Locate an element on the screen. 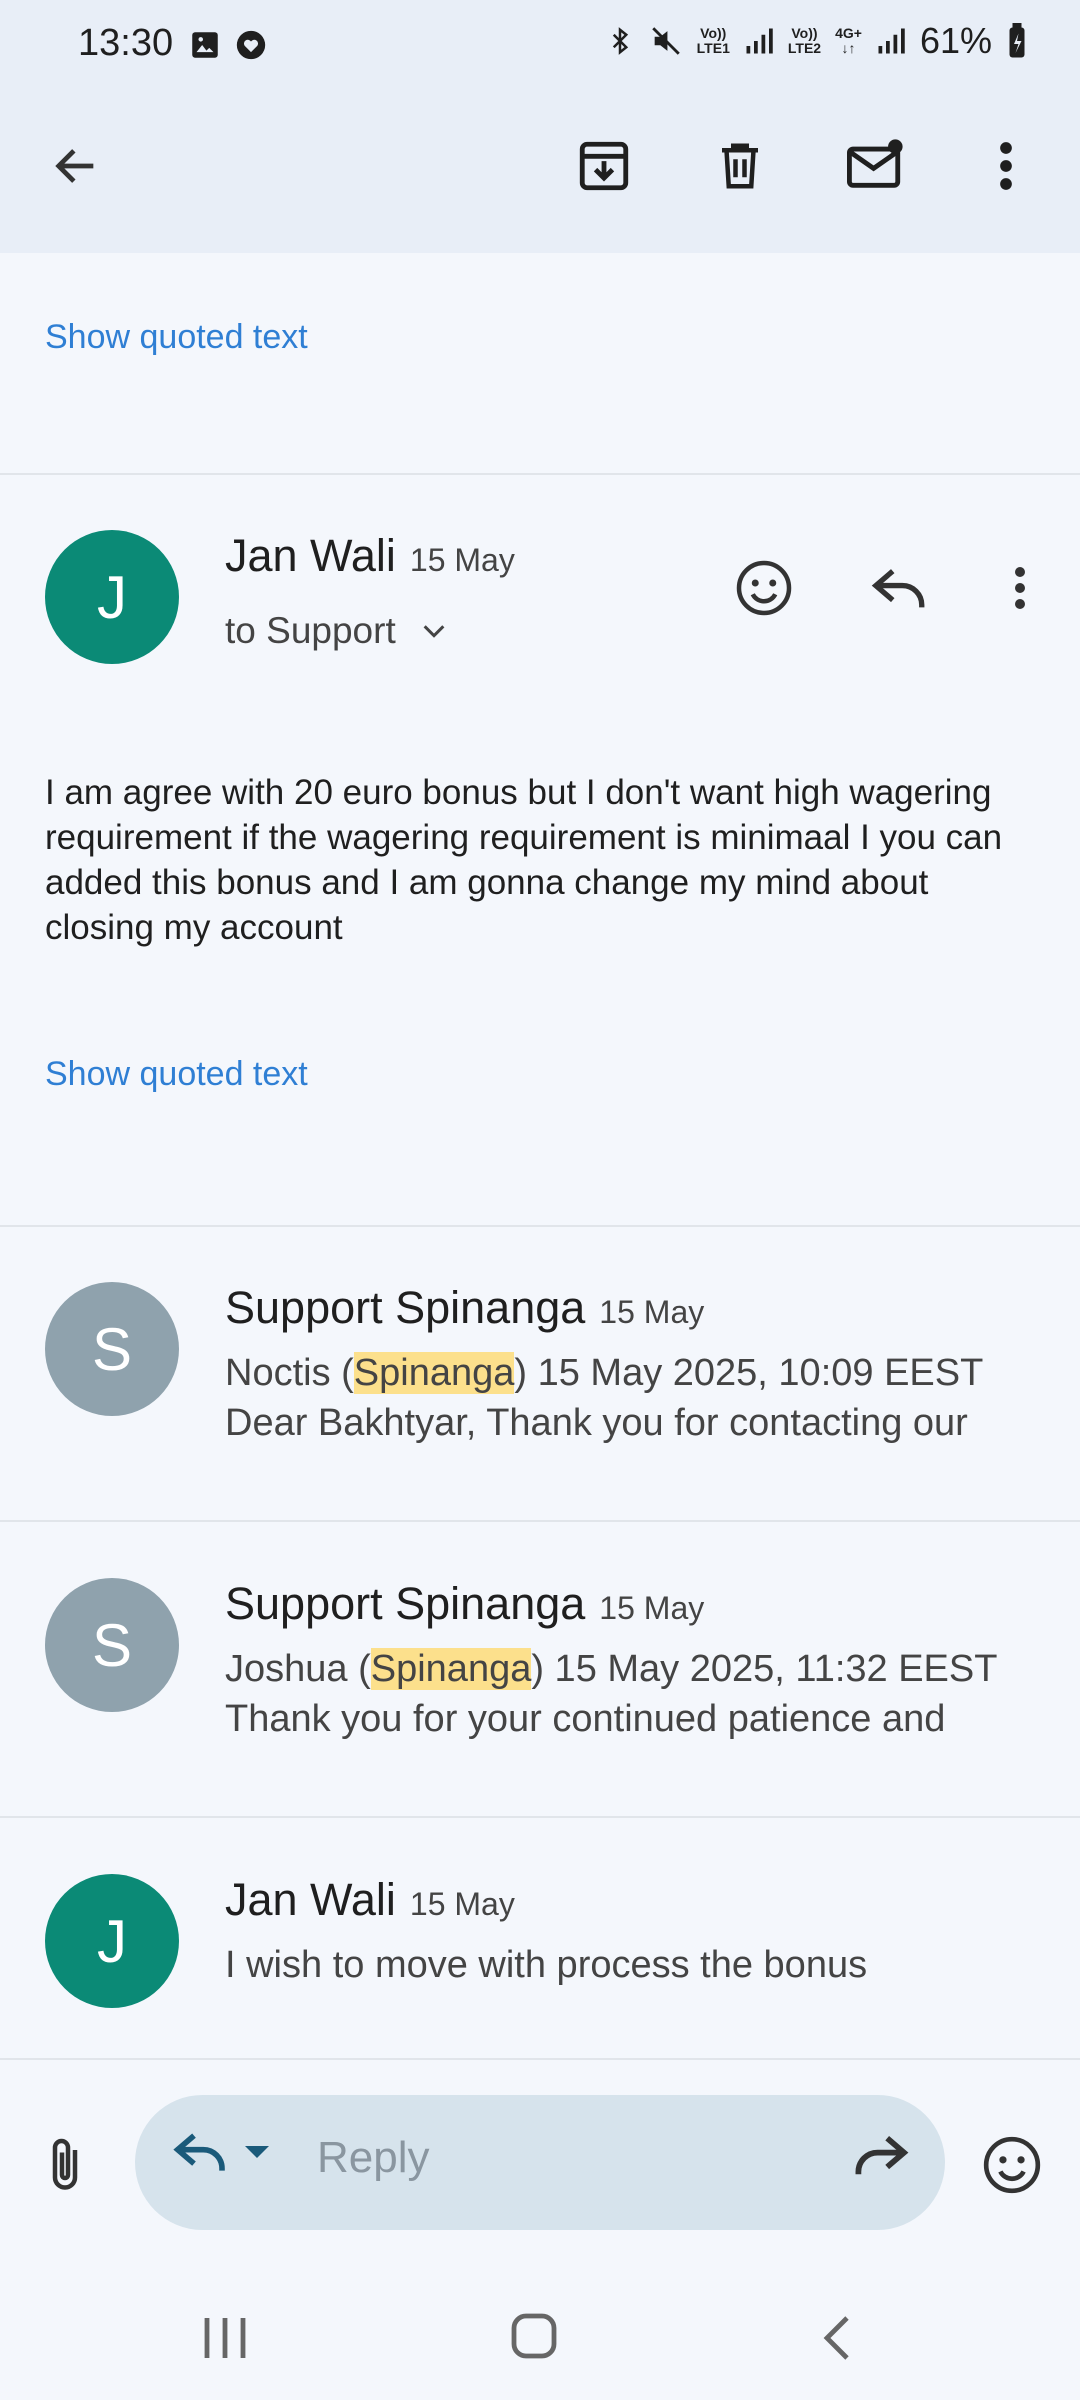 Image resolution: width=1080 pixels, height=2400 pixels. status-right-icons: Vo)) LTE1 Vo)) LTE2 4G+ ↓↑ 61% is located at coordinates (816, 41).